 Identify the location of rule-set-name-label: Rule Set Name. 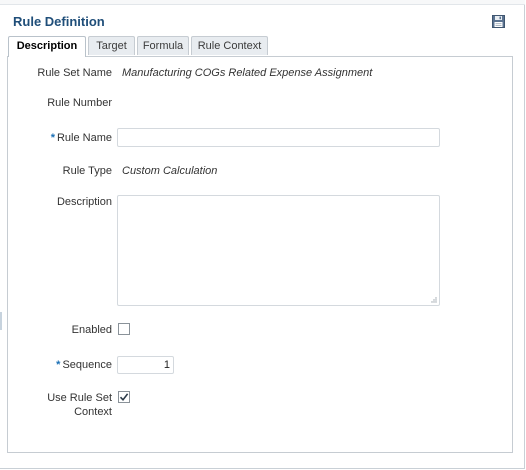
(74, 73).